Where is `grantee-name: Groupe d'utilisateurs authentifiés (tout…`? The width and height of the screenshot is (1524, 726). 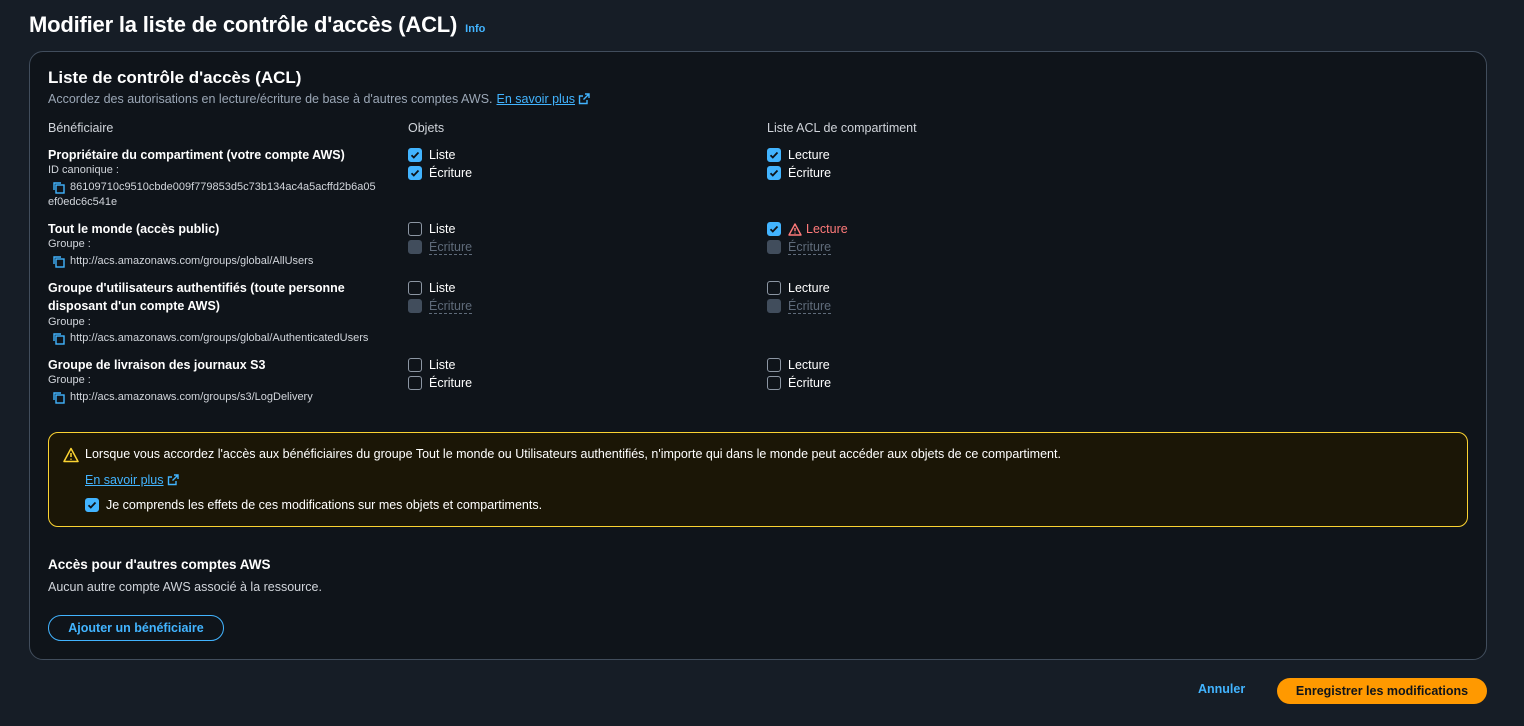 grantee-name: Groupe d'utilisateurs authentifiés (tout… is located at coordinates (196, 288).